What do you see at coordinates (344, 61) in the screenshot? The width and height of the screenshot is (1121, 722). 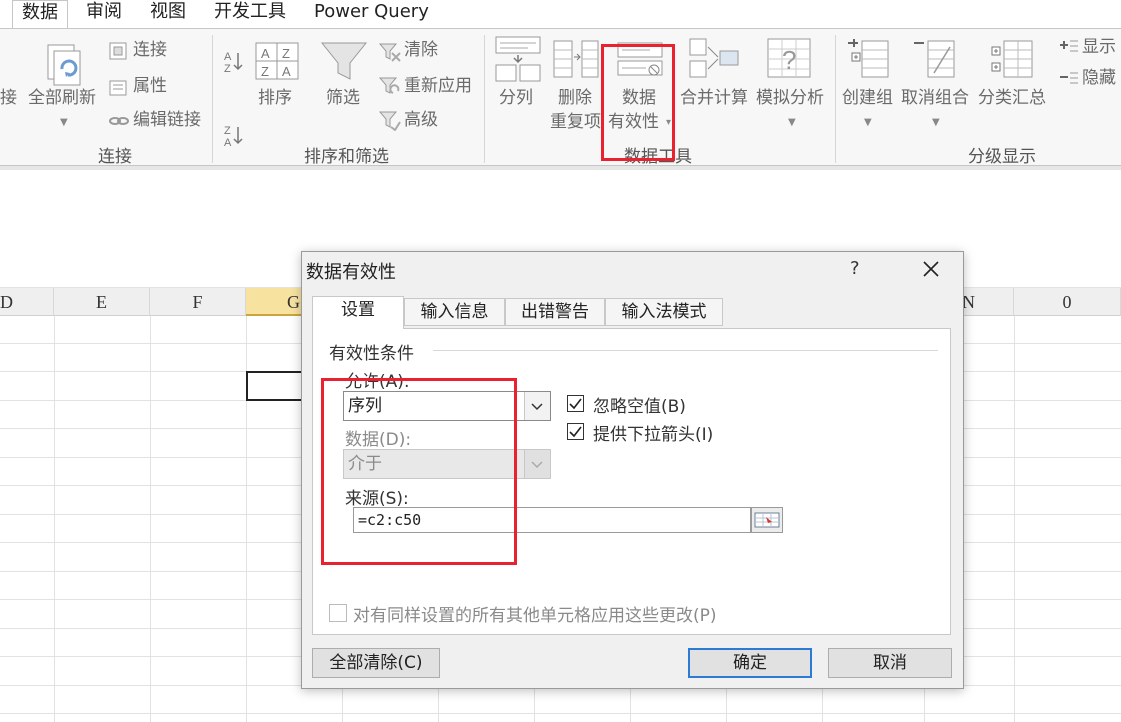 I see `filter-icon` at bounding box center [344, 61].